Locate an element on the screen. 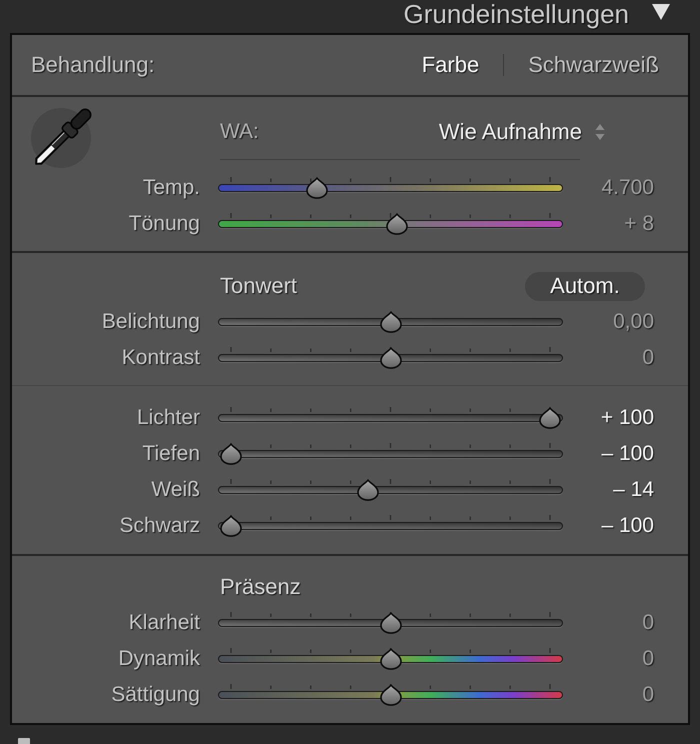  slider-label: Lichter is located at coordinates (168, 418).